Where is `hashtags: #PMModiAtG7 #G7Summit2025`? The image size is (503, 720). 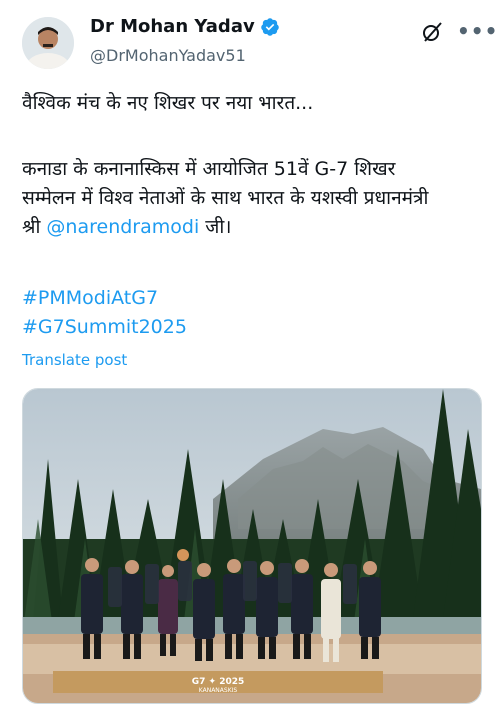 hashtags: #PMModiAtG7 #G7Summit2025 is located at coordinates (257, 313).